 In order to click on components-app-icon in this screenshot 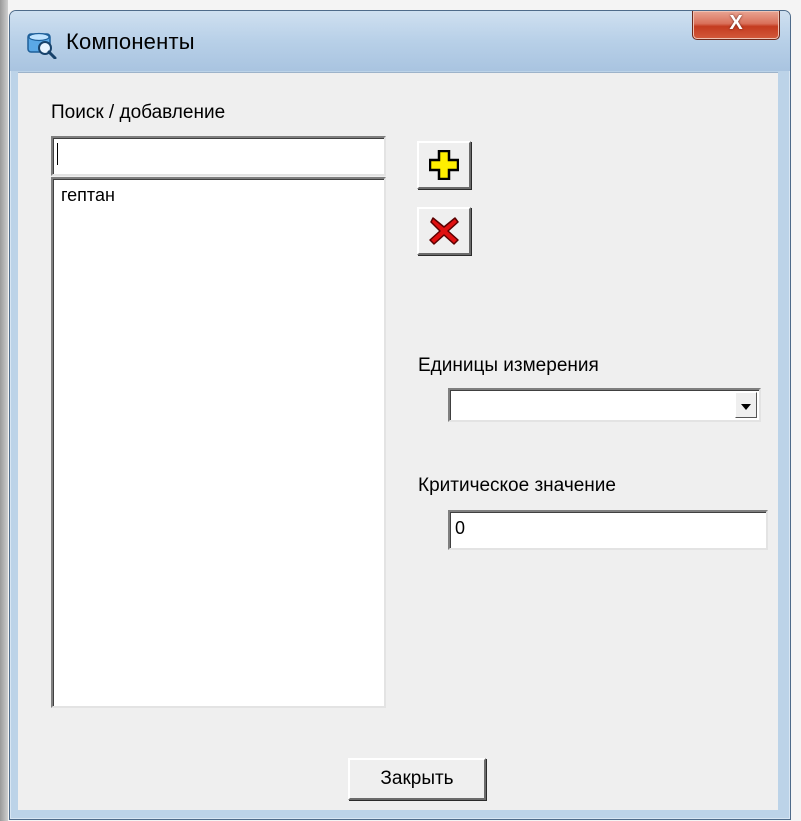, I will do `click(42, 45)`.